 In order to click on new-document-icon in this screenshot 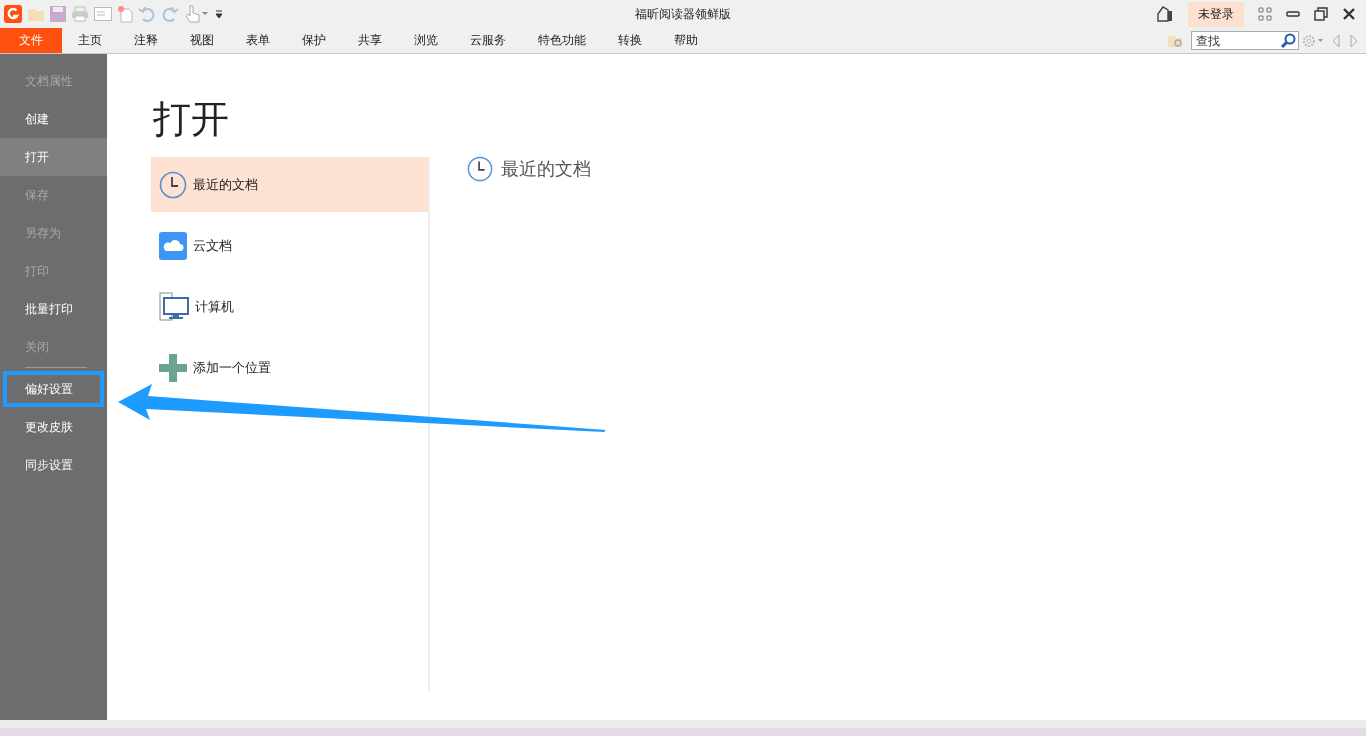, I will do `click(125, 14)`.